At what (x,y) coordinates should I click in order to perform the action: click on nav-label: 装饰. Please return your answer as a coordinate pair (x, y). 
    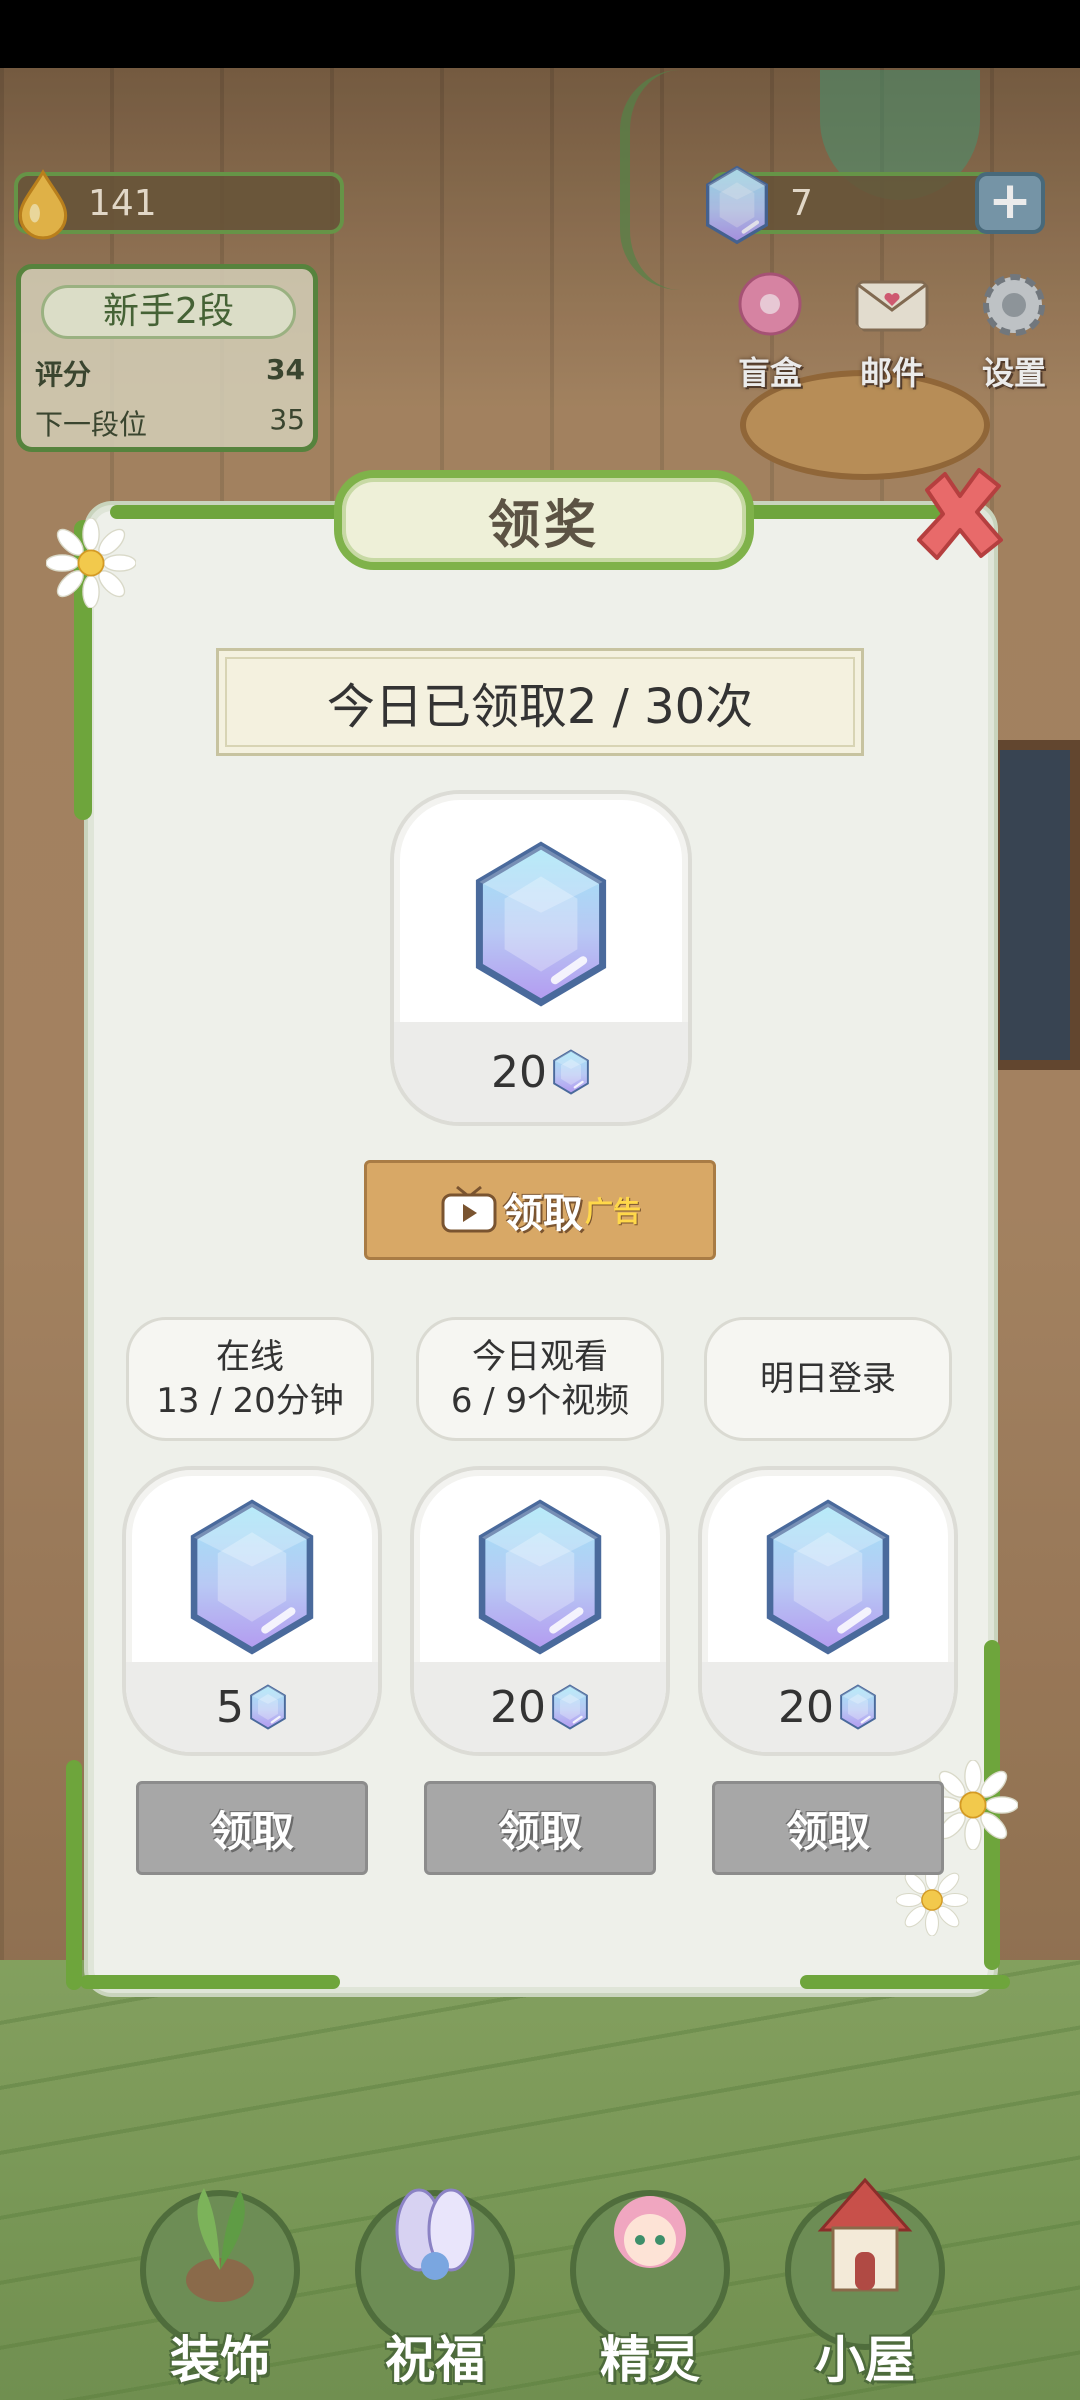
    Looking at the image, I should click on (220, 2360).